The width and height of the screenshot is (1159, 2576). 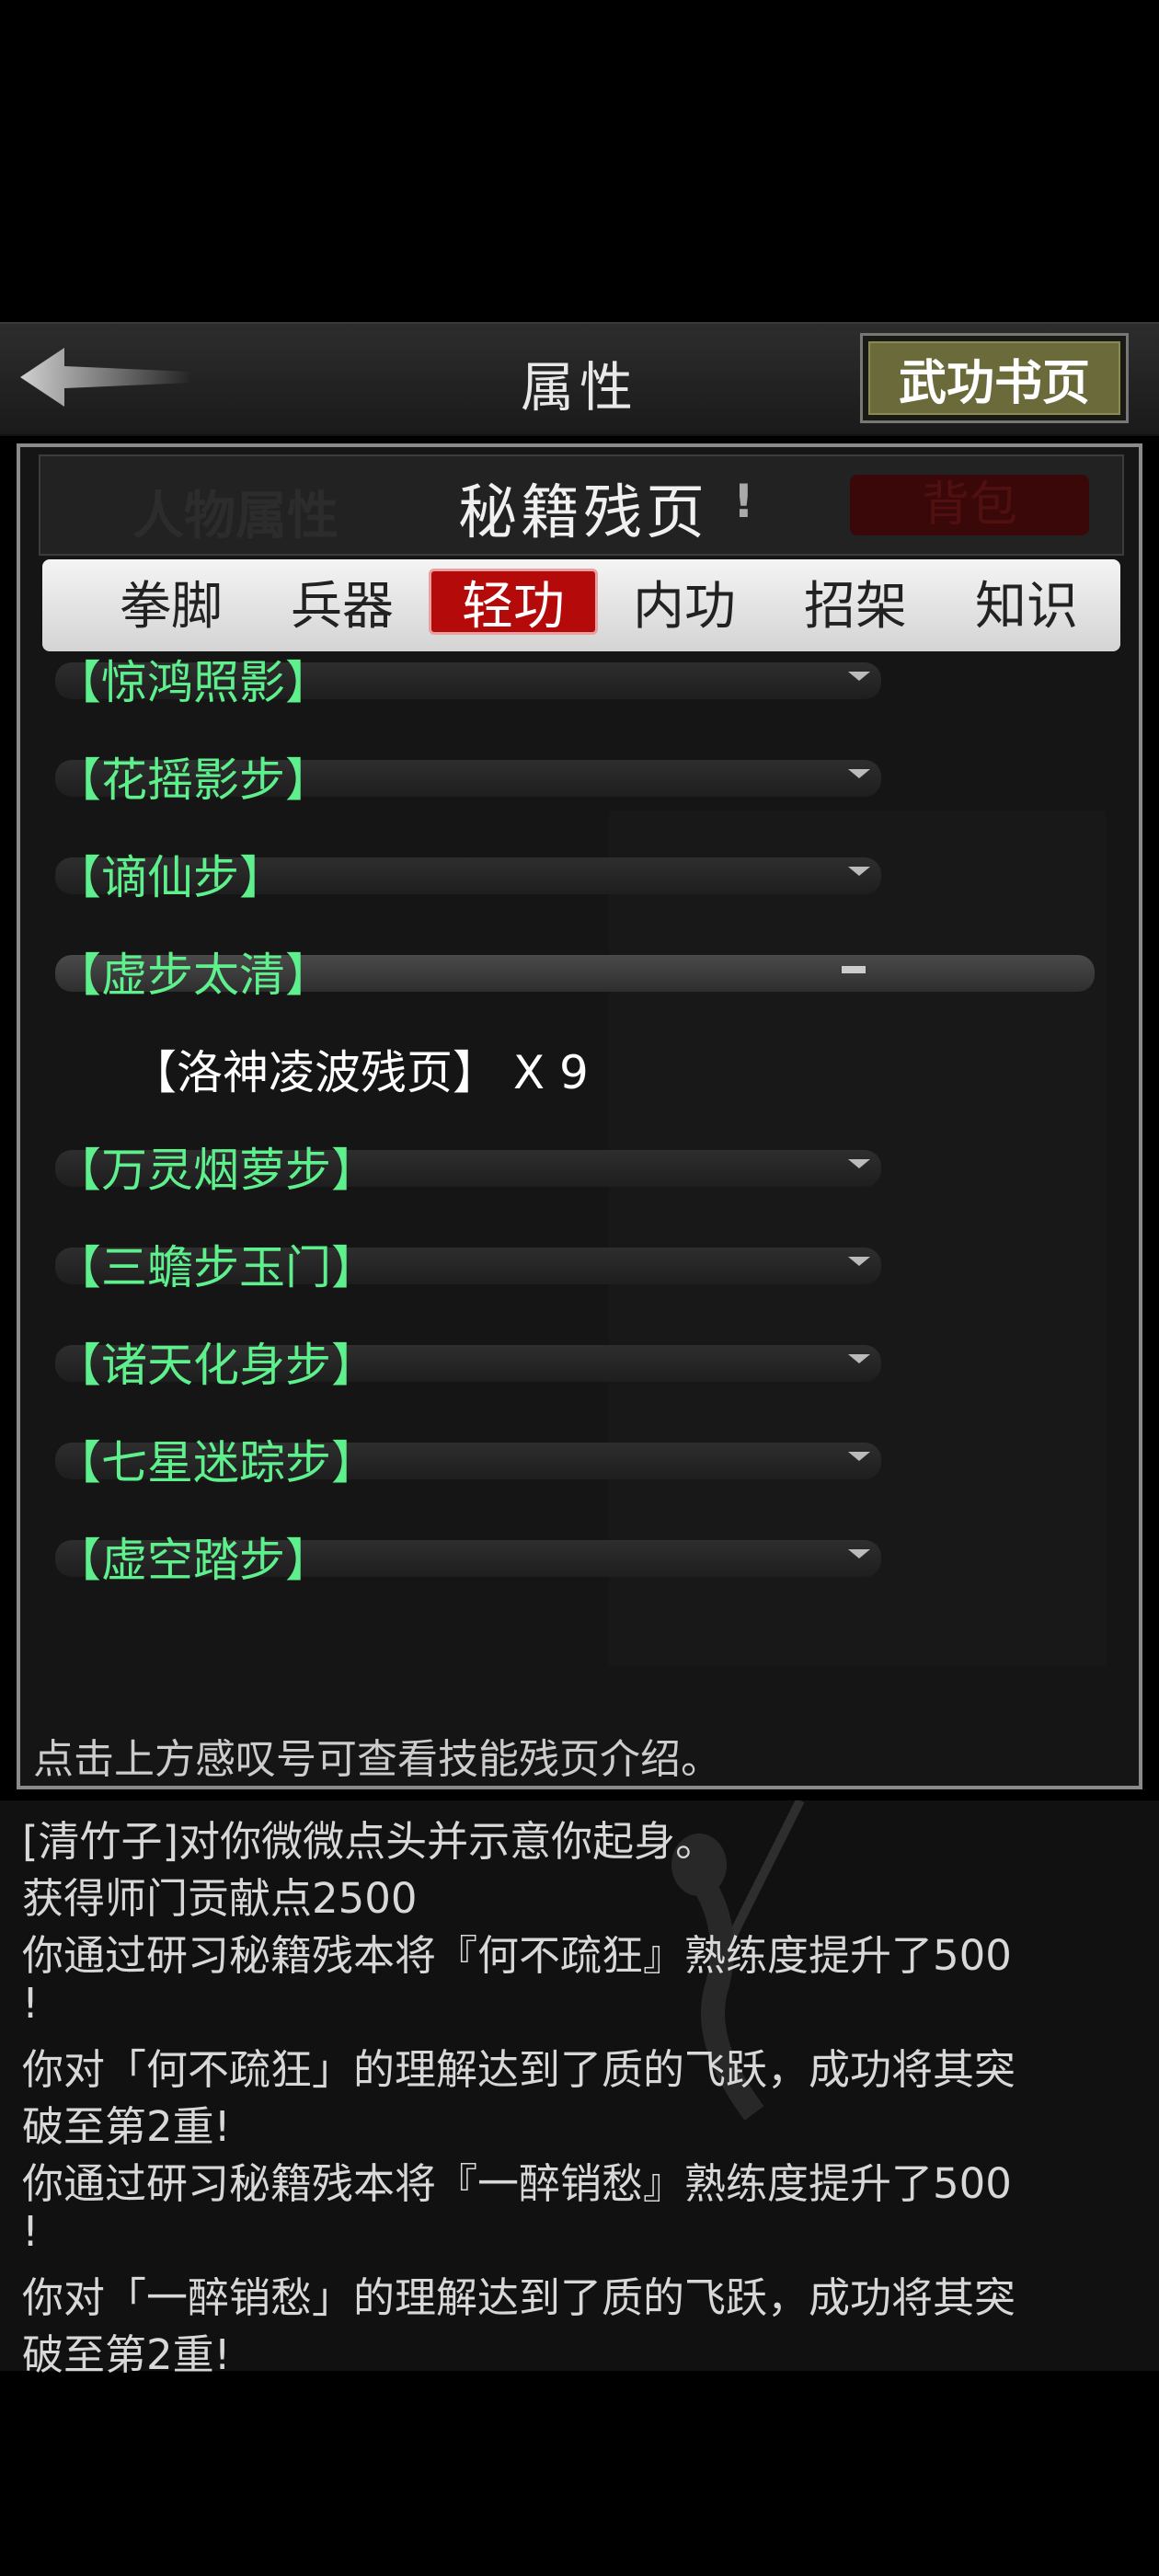 What do you see at coordinates (743, 501) in the screenshot?
I see `exclamation-info-icon: !` at bounding box center [743, 501].